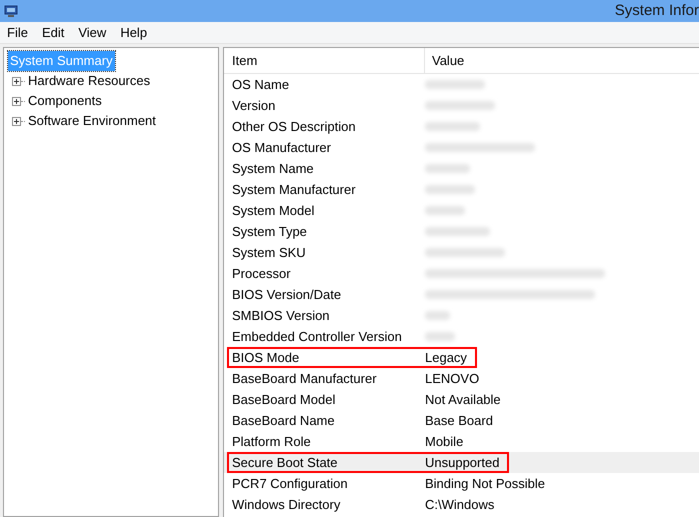  Describe the element at coordinates (656, 10) in the screenshot. I see `window-title: System Infor` at that location.